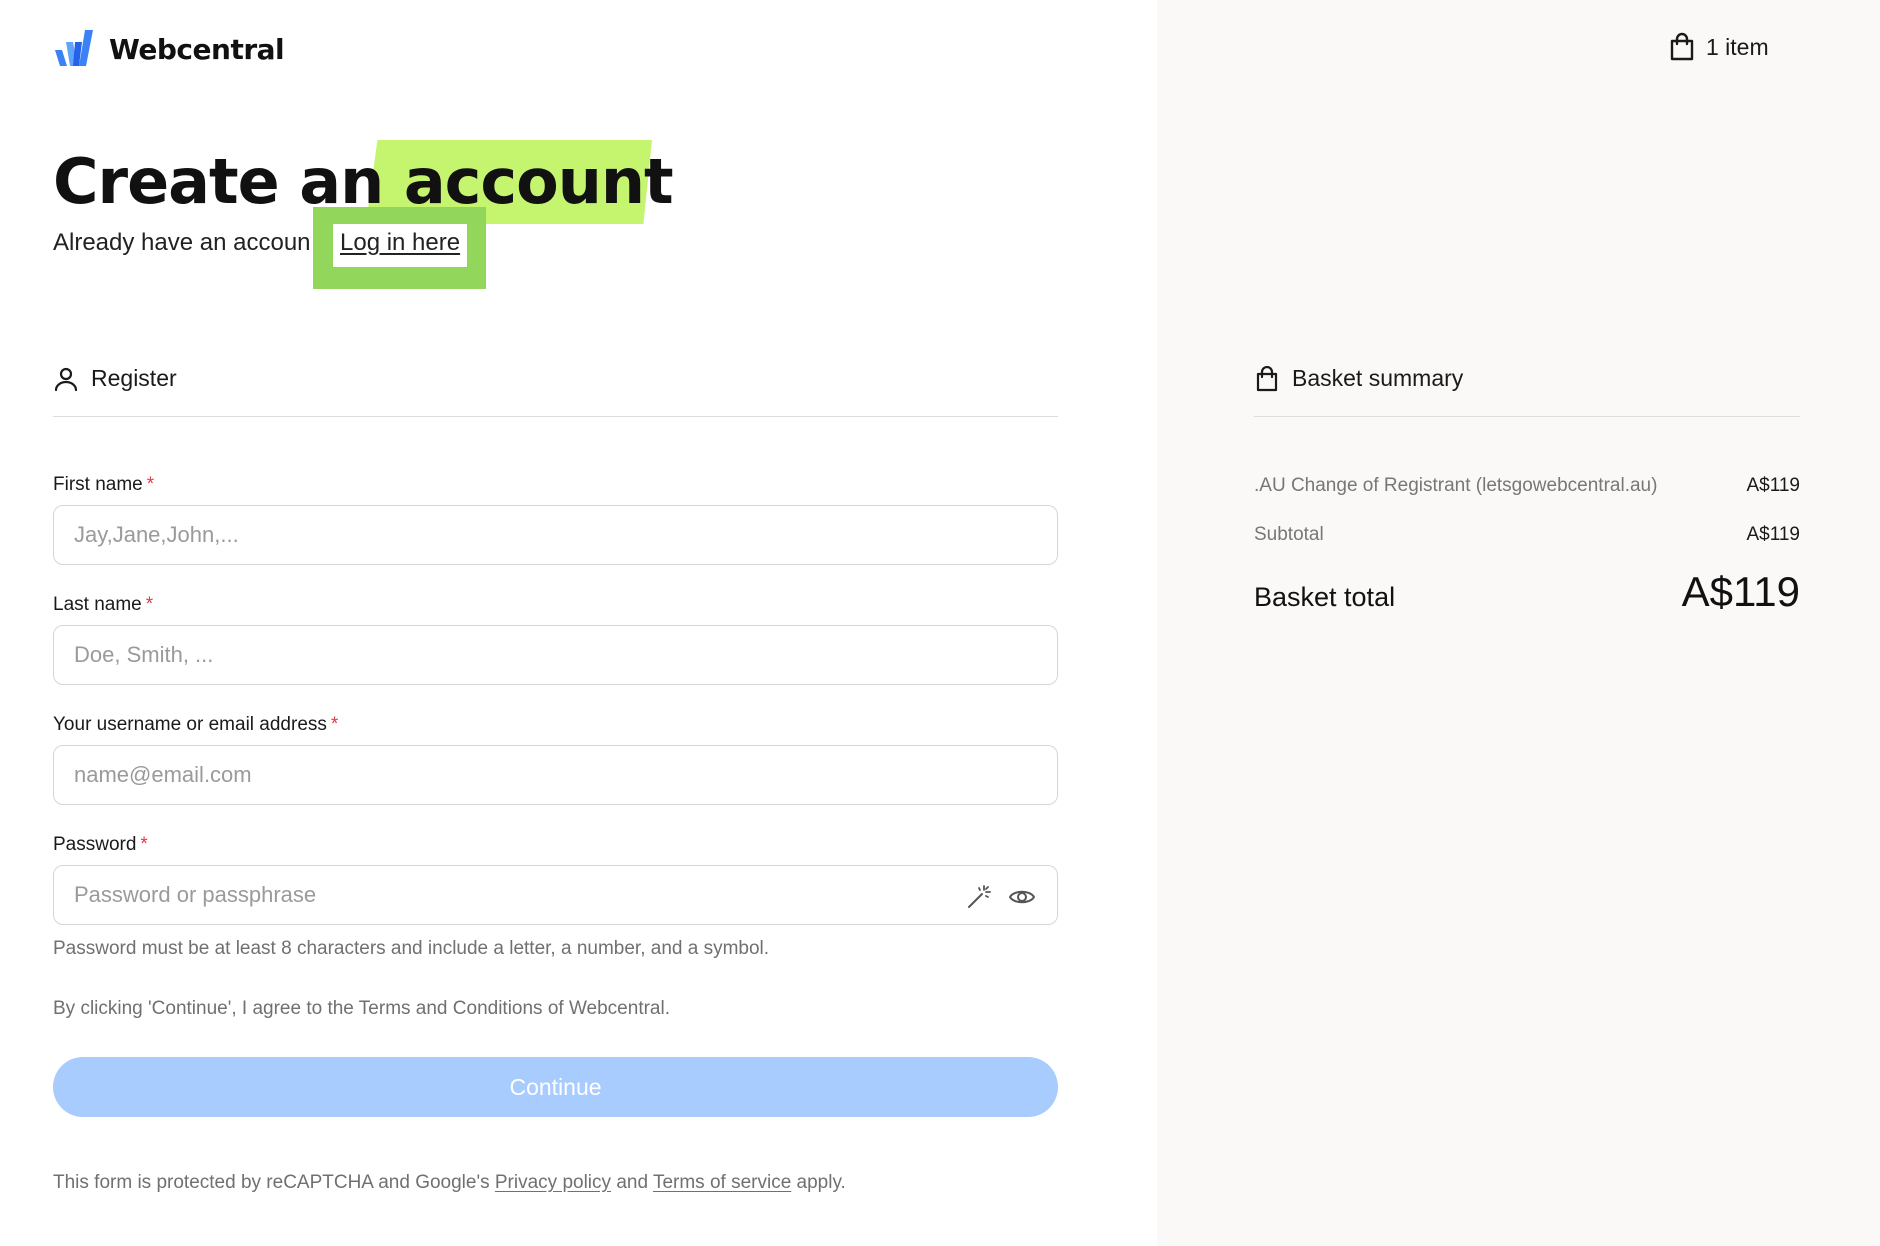 Image resolution: width=1880 pixels, height=1246 pixels. I want to click on email-input, so click(555, 775).